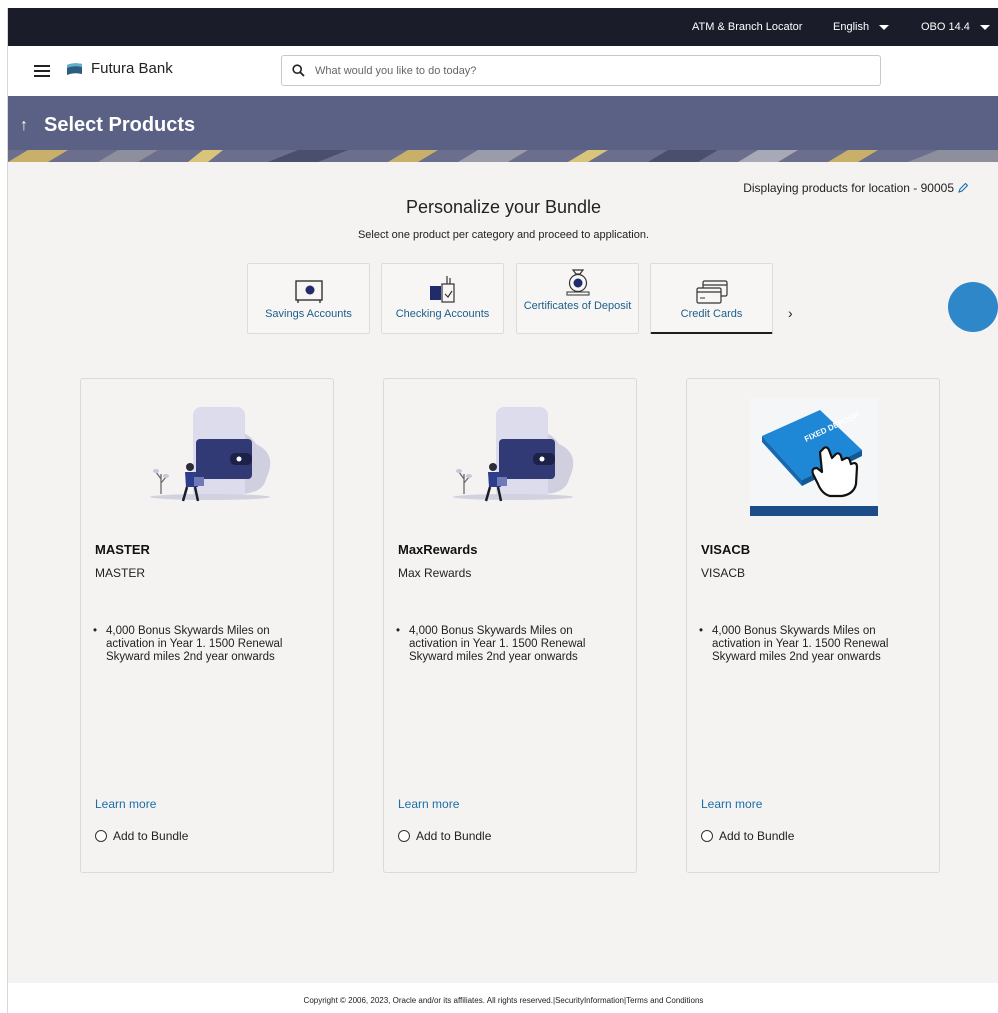  What do you see at coordinates (308, 291) in the screenshot?
I see `safe-icon` at bounding box center [308, 291].